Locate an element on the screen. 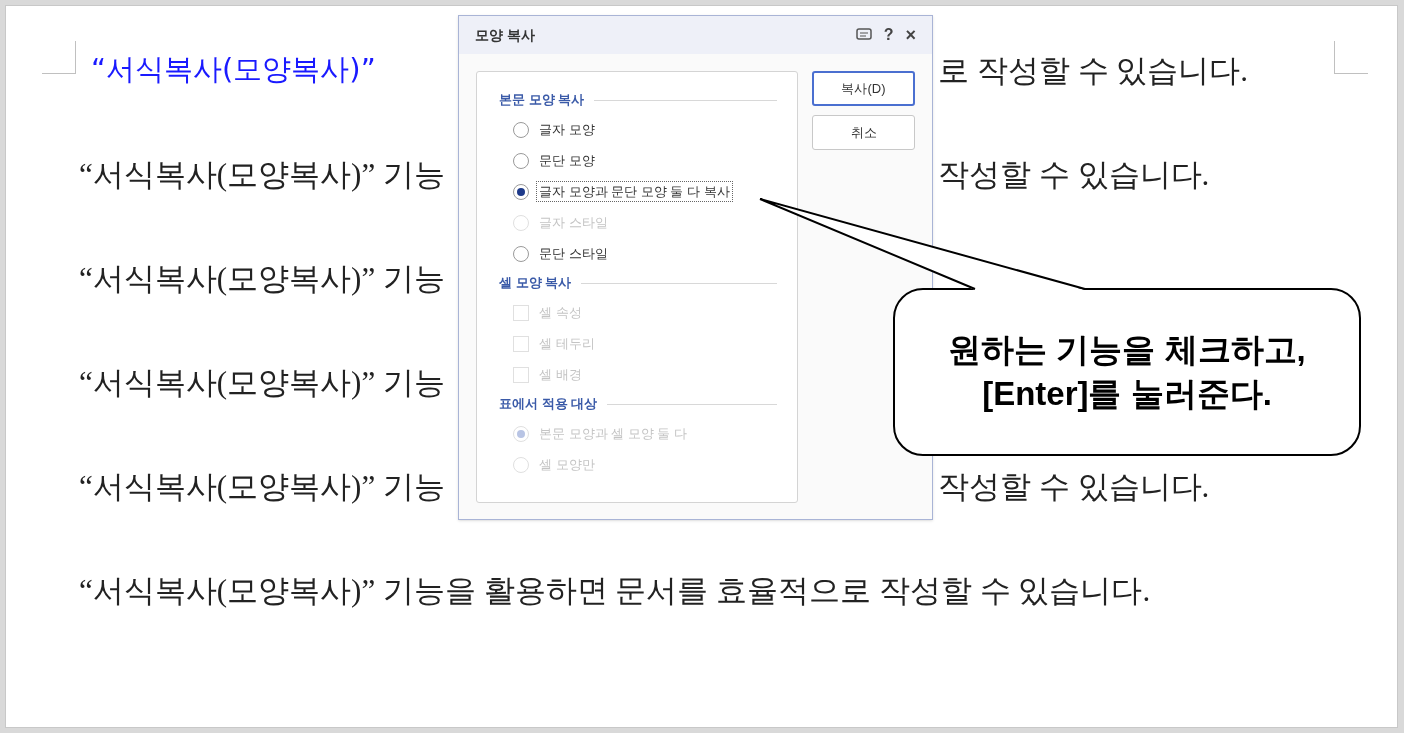 The width and height of the screenshot is (1404, 733). callout-text: 원하는 기능을 체크하고, is located at coordinates (1127, 350).